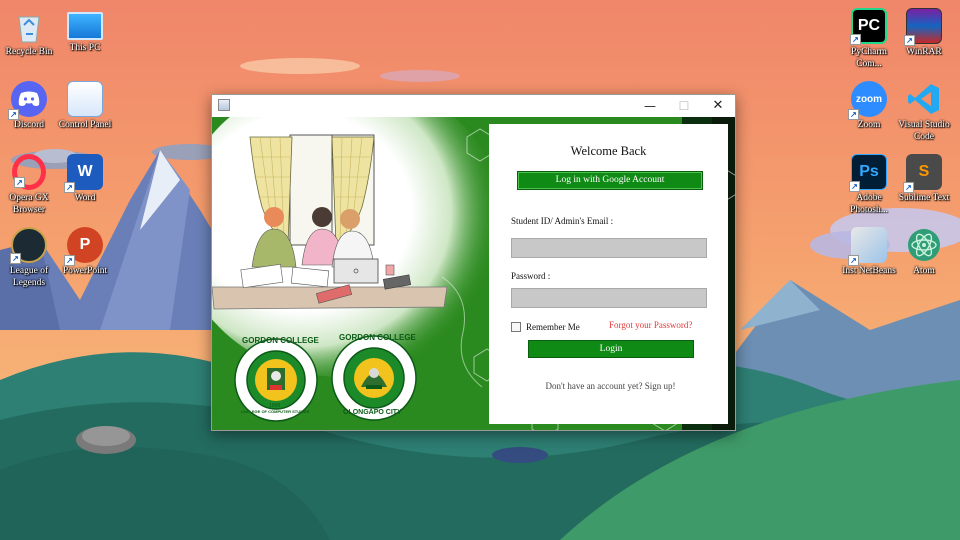 The height and width of the screenshot is (540, 960). I want to click on monitor-icon, so click(85, 26).